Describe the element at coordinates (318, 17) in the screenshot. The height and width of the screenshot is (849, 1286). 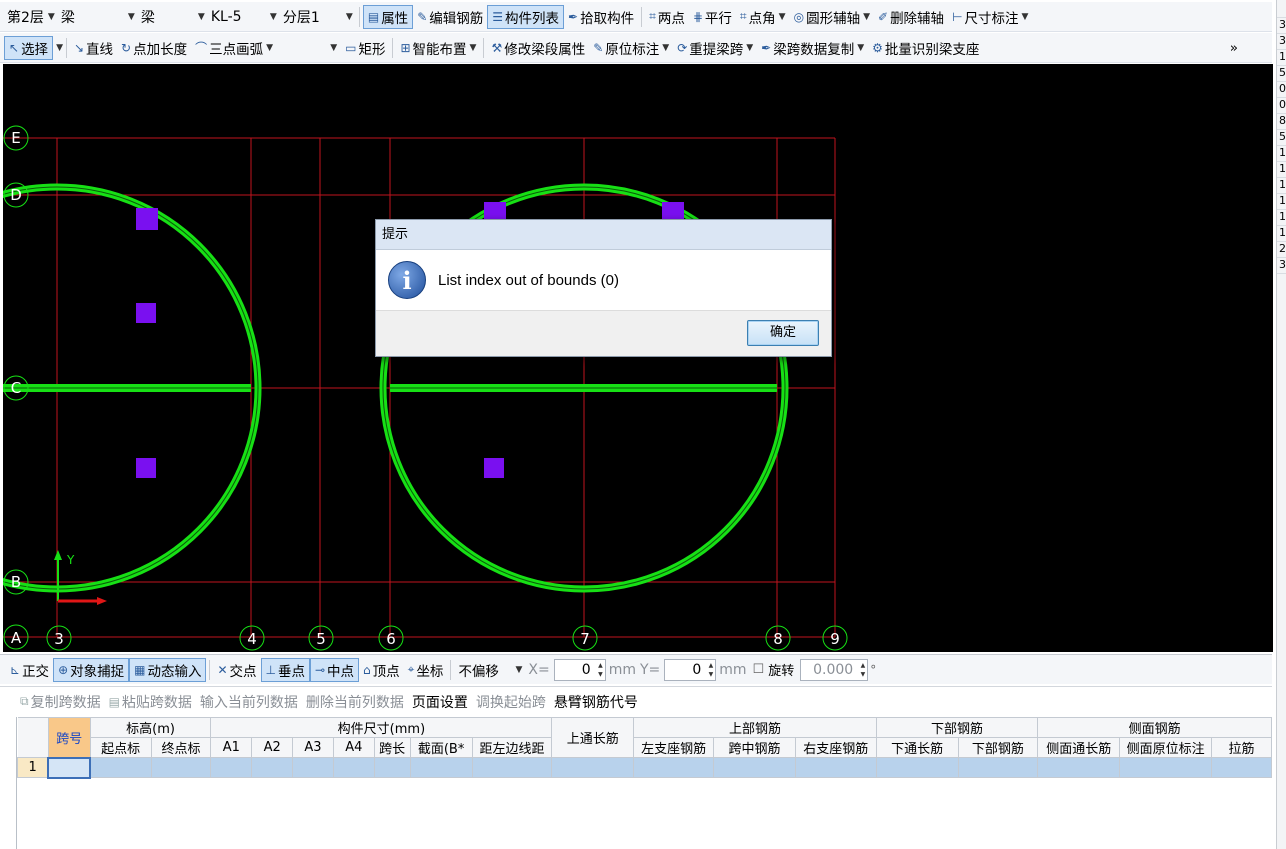
I see `layer-select: 分层1 ▼` at that location.